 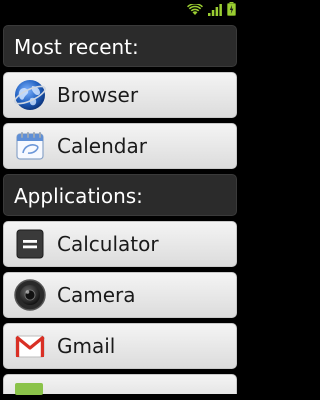 I want to click on list-item-gmail: Gmail, so click(x=120, y=346).